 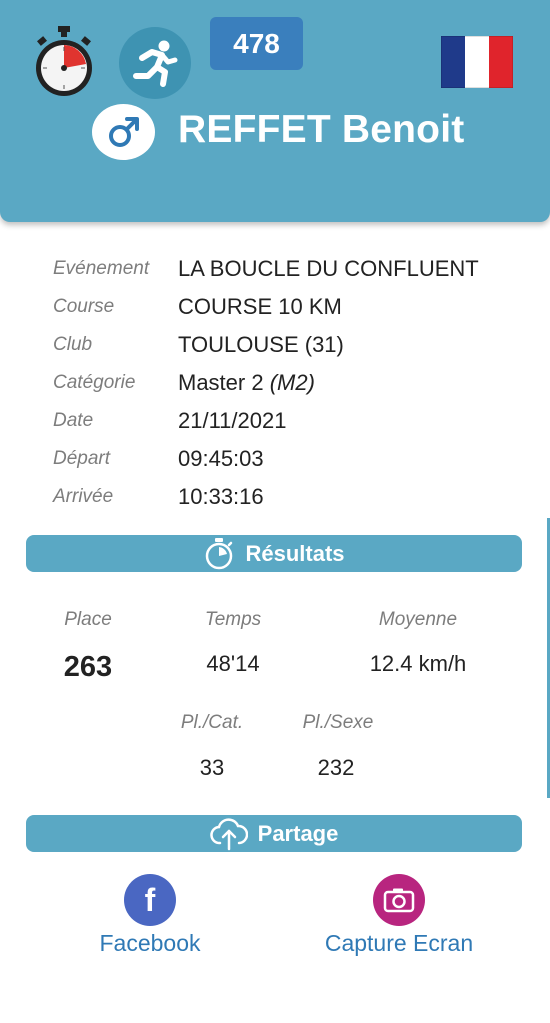 What do you see at coordinates (232, 420) in the screenshot?
I see `info-value: 21/11/2021` at bounding box center [232, 420].